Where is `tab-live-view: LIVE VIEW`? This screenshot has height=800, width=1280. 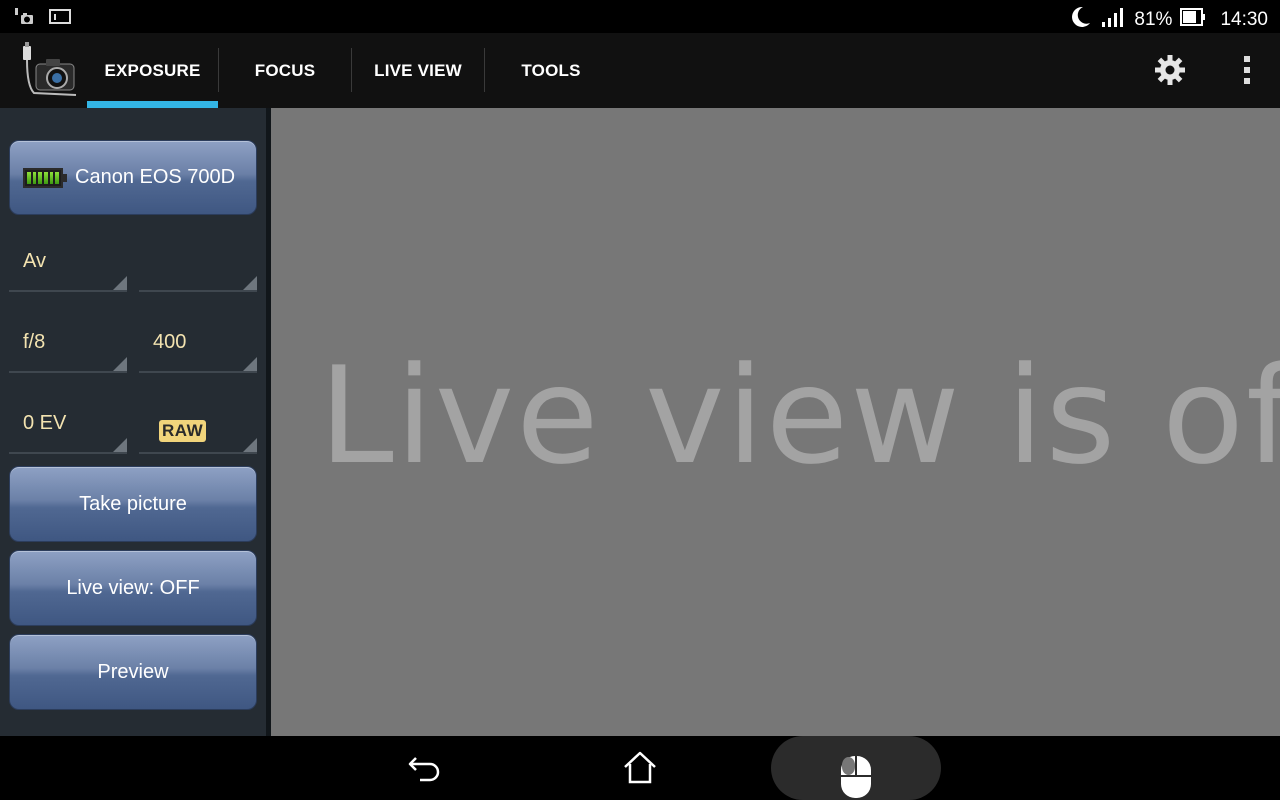
tab-live-view: LIVE VIEW is located at coordinates (418, 70).